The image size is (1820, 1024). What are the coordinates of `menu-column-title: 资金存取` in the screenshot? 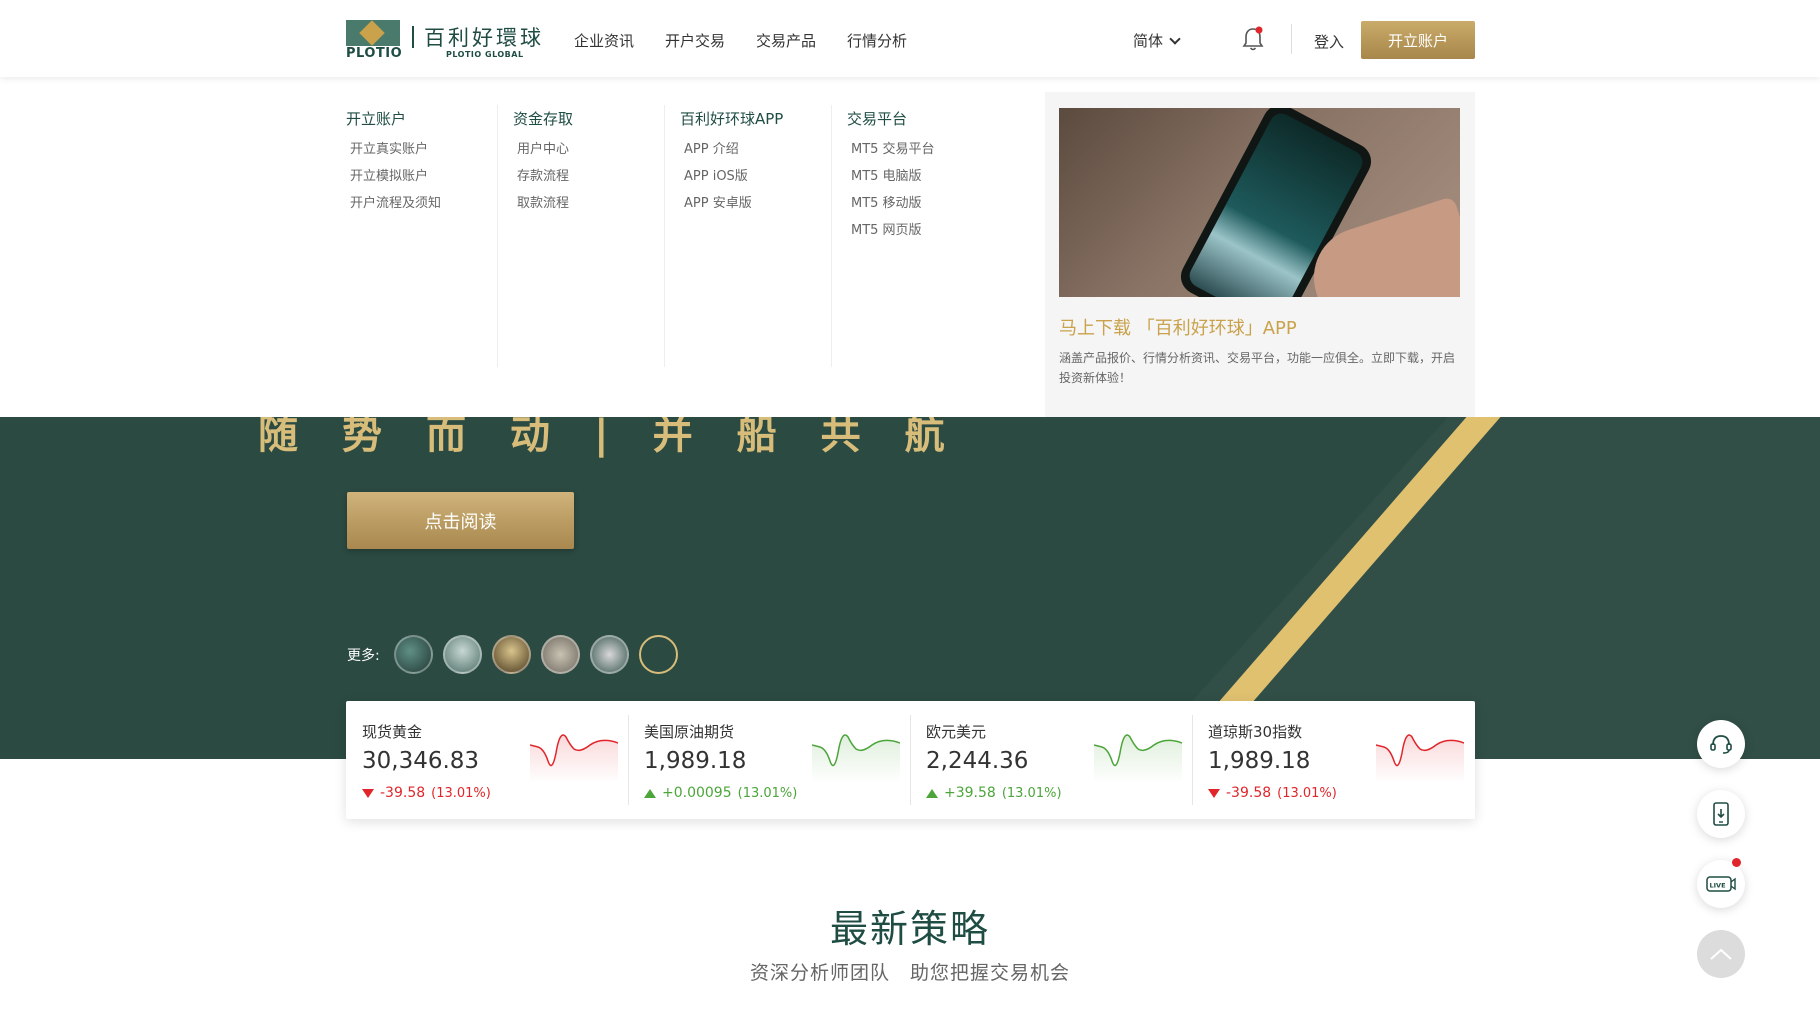 It's located at (543, 118).